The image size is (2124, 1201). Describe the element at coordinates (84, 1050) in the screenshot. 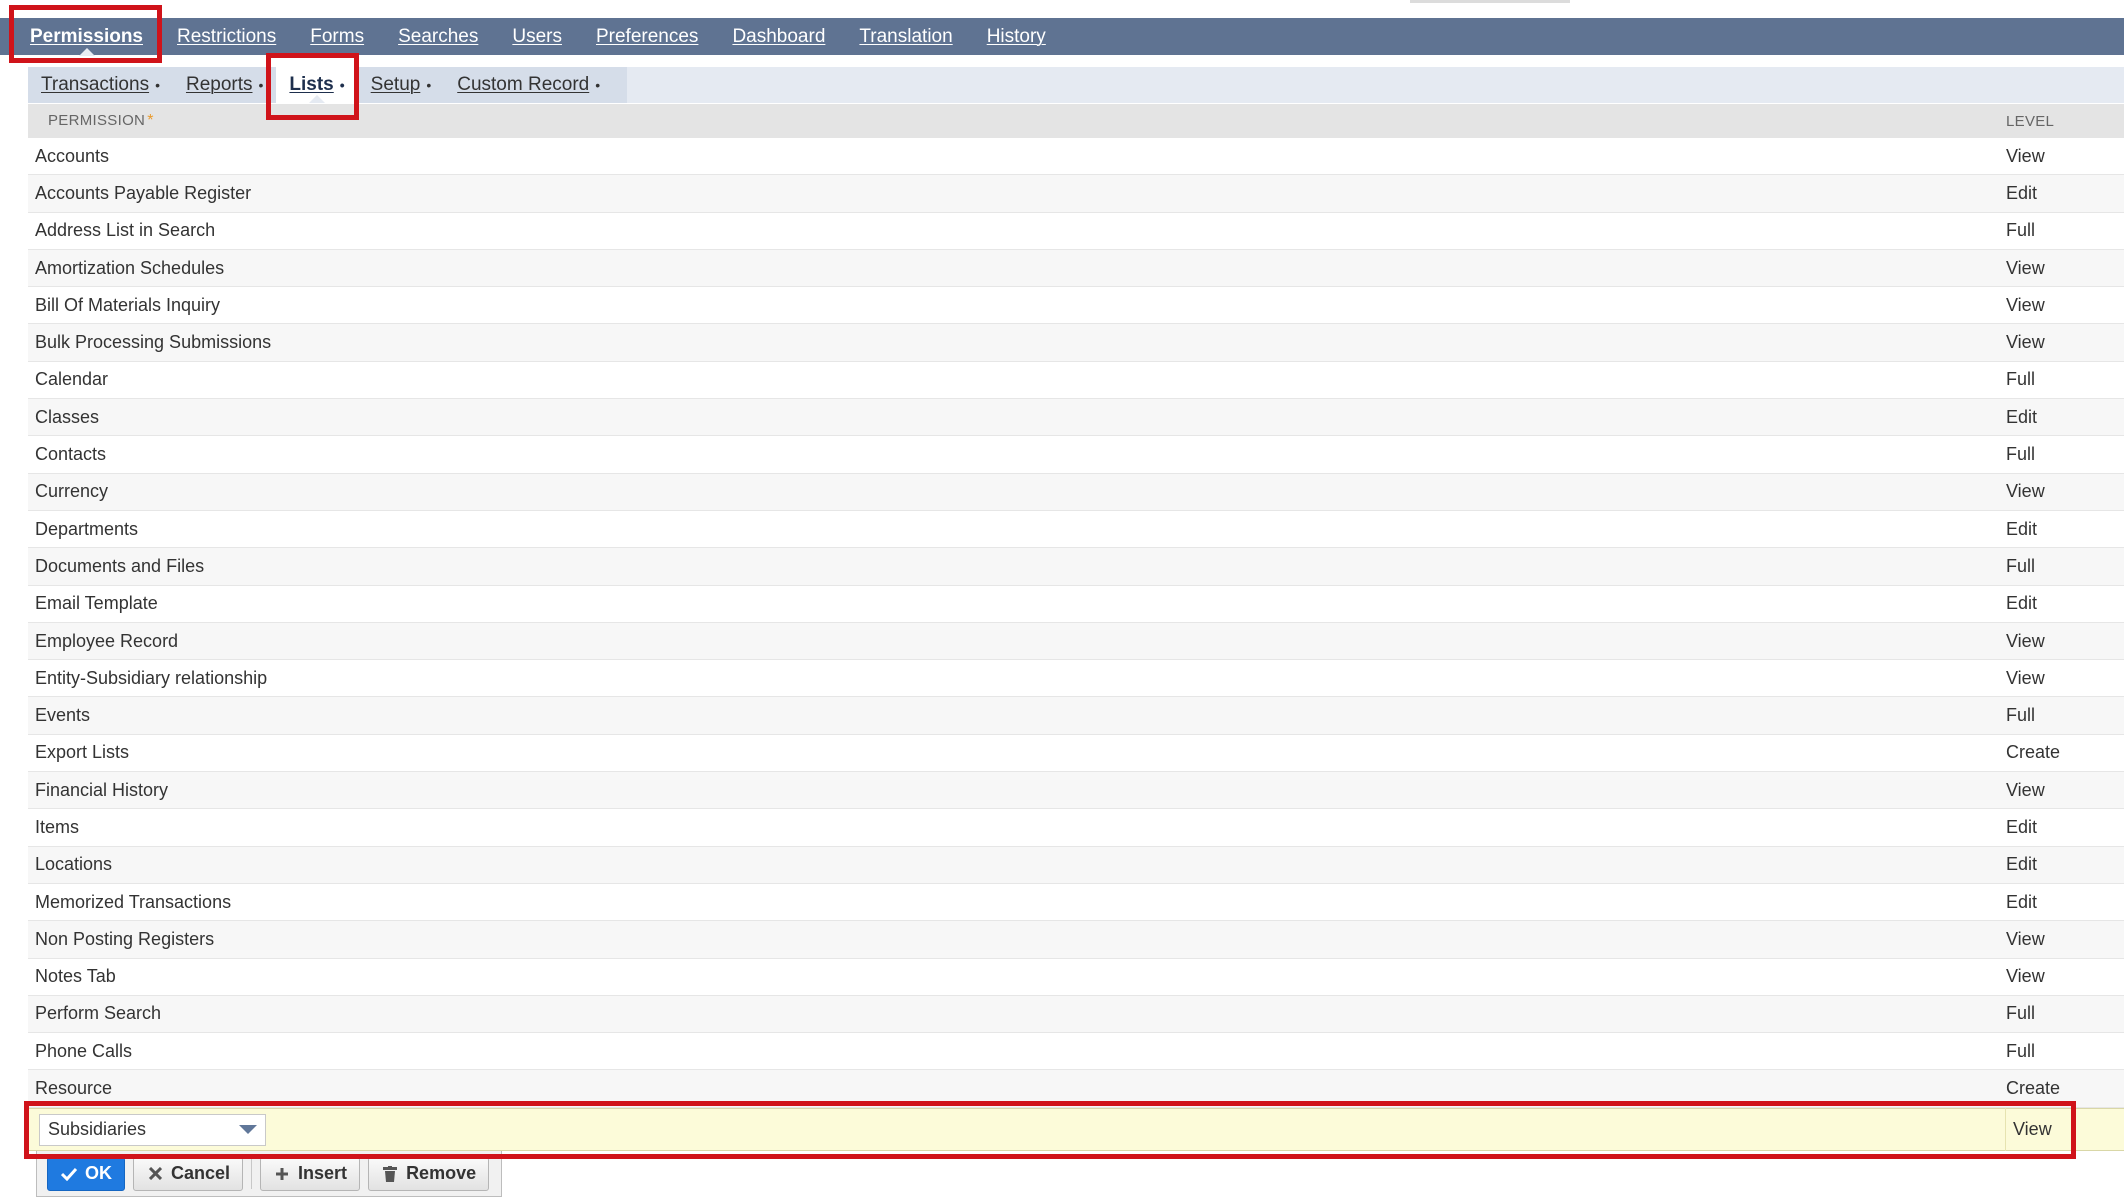

I see `permission-cell: Phone Calls` at that location.